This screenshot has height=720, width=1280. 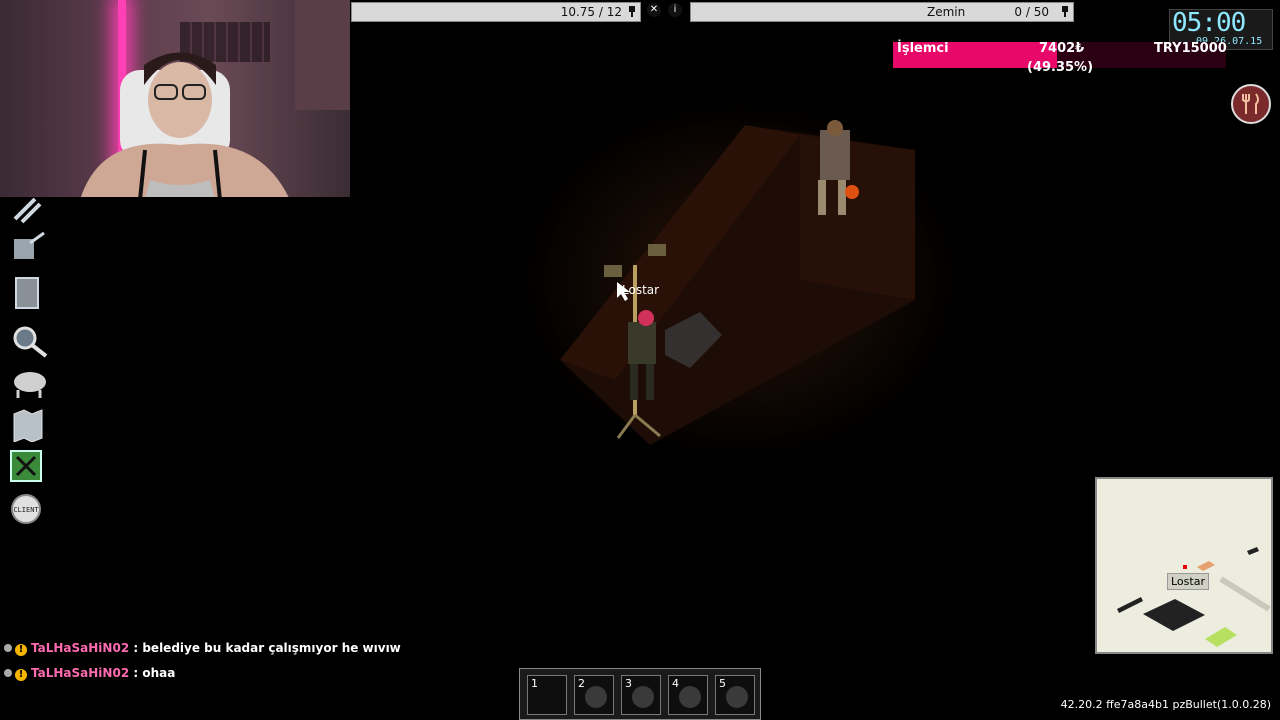 I want to click on version-label: 42.20.2 ffe7a8a4b1 pzBullet(1.0.0.28), so click(x=1165, y=704).